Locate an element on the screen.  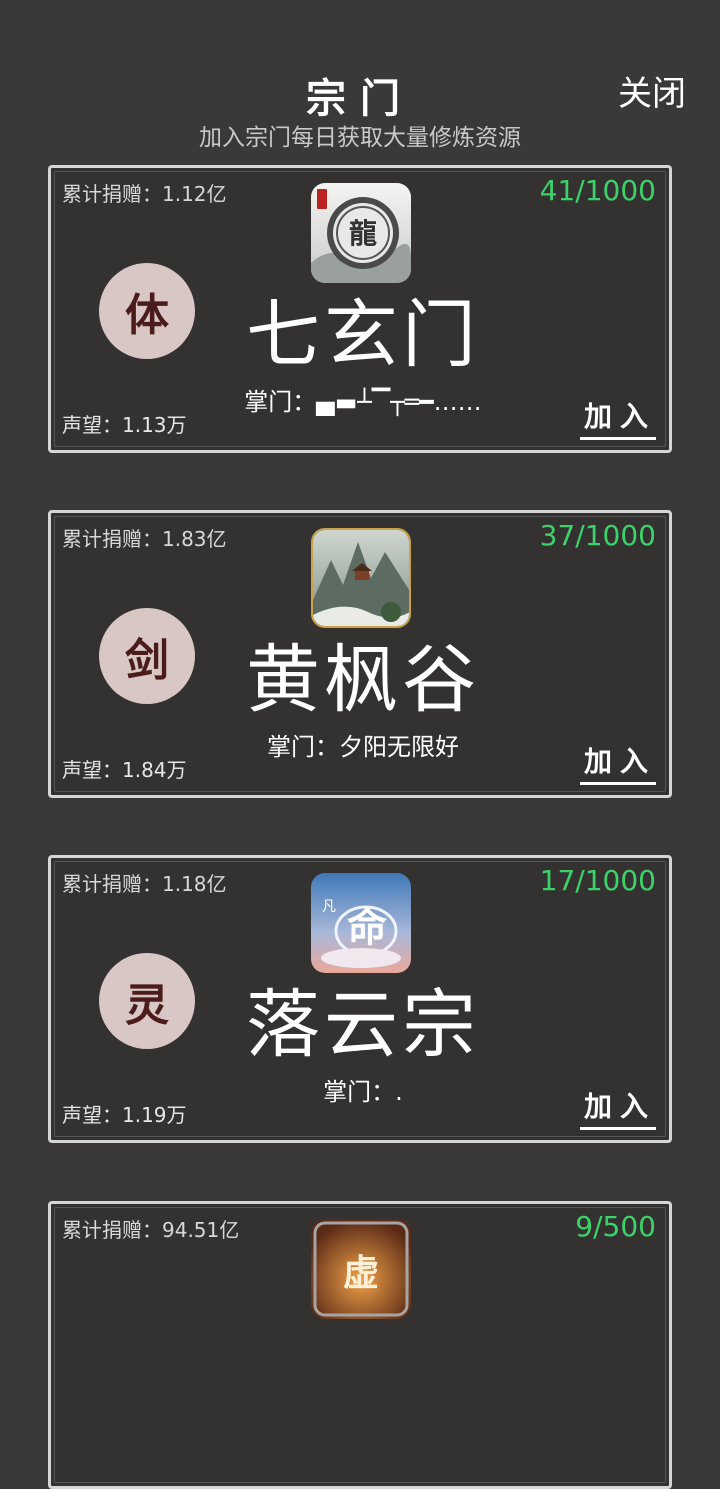
fire-calligraphy-logo-icon: 虚 is located at coordinates (361, 1269).